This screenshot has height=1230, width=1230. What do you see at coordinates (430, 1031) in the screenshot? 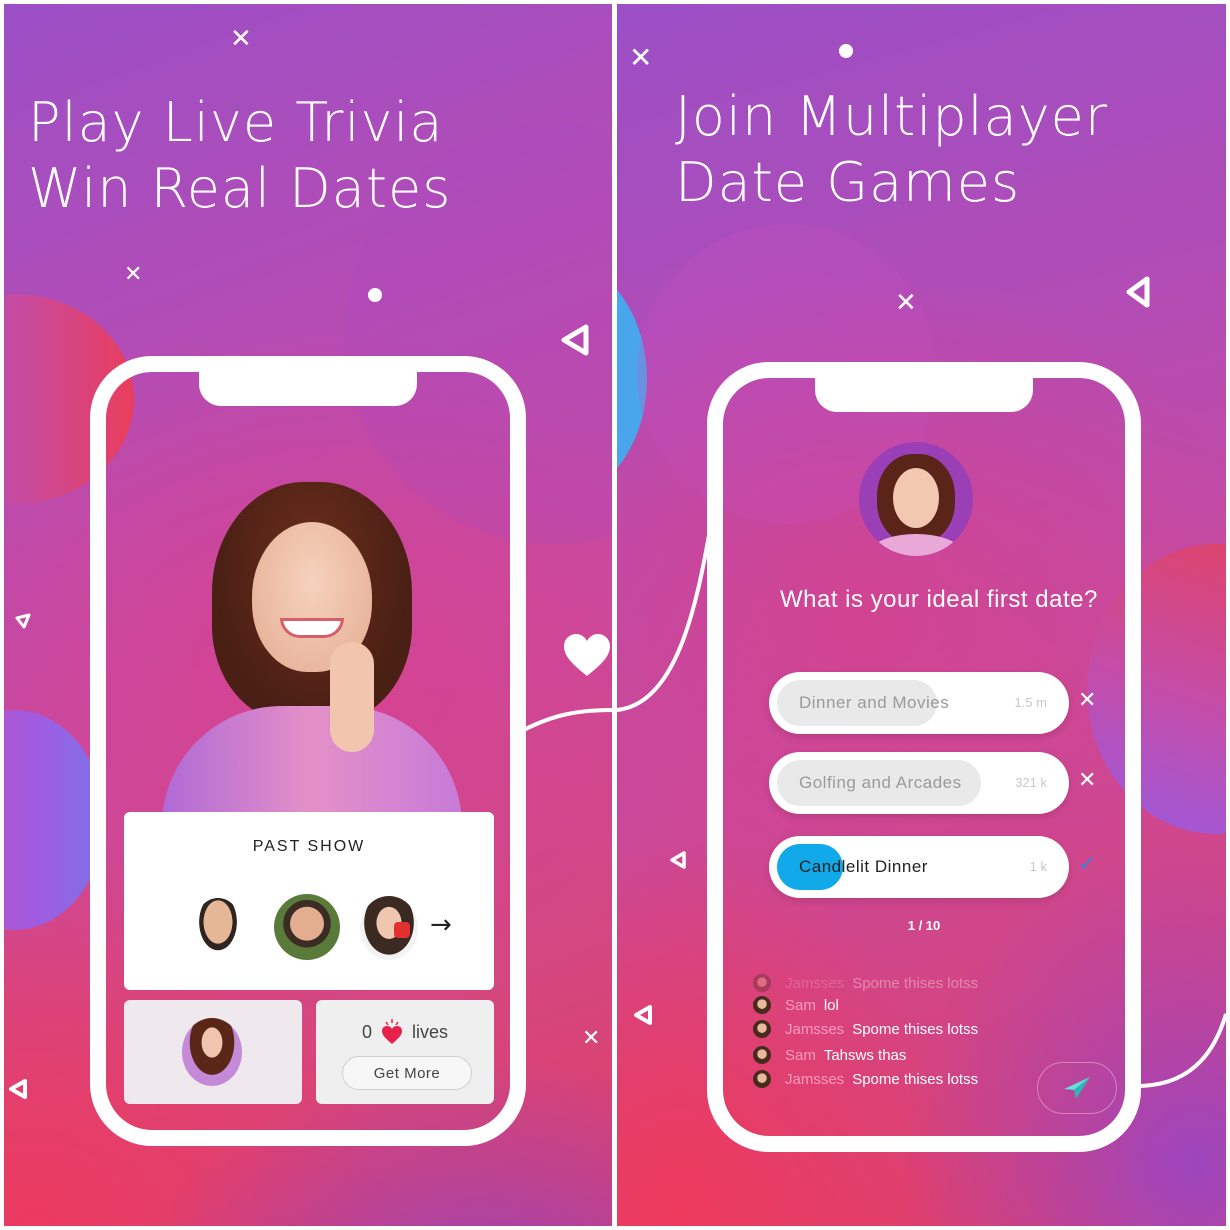
I see `lives-label: lives` at bounding box center [430, 1031].